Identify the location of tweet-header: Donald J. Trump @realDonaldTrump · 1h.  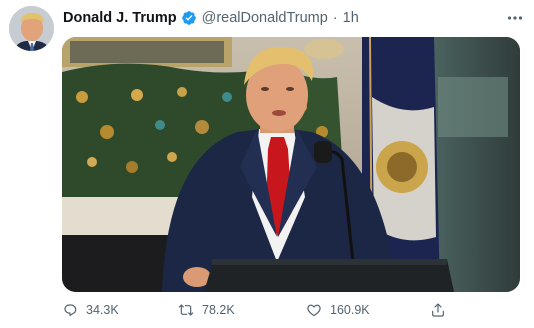
(293, 18).